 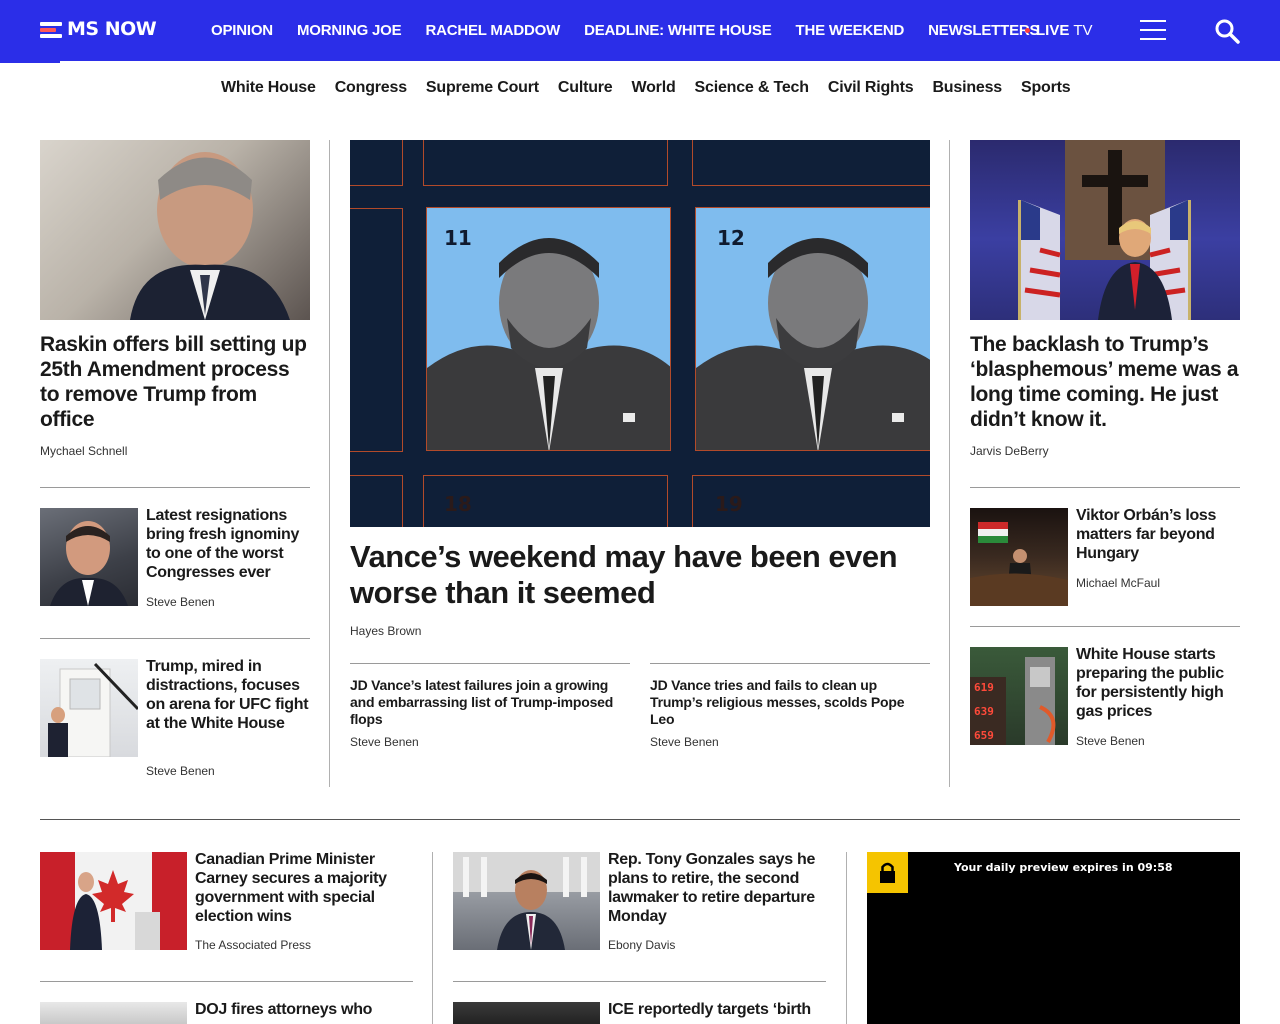 What do you see at coordinates (242, 30) in the screenshot?
I see `nav-link-opinion: OPINION` at bounding box center [242, 30].